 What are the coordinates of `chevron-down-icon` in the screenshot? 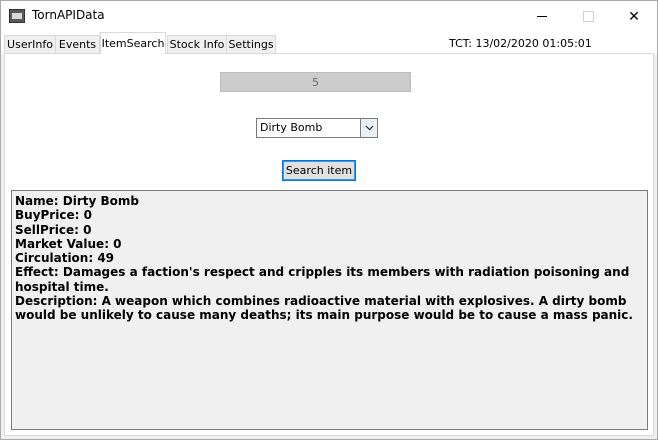 It's located at (369, 128).